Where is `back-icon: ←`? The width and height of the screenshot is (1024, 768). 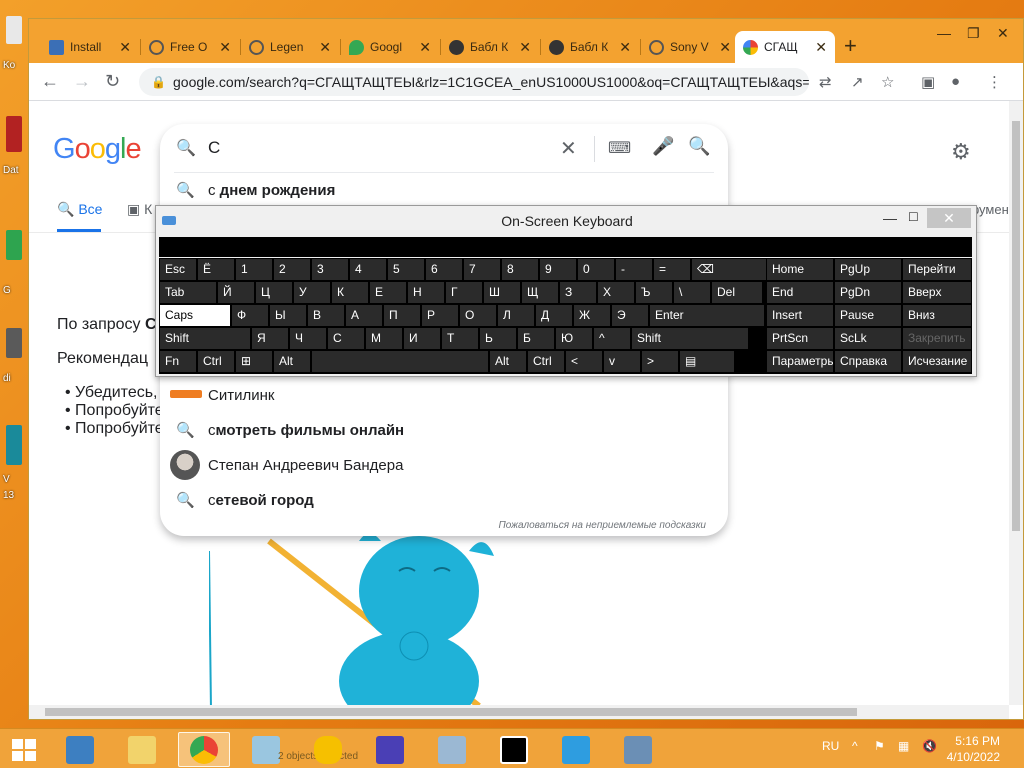
back-icon: ← is located at coordinates (50, 81).